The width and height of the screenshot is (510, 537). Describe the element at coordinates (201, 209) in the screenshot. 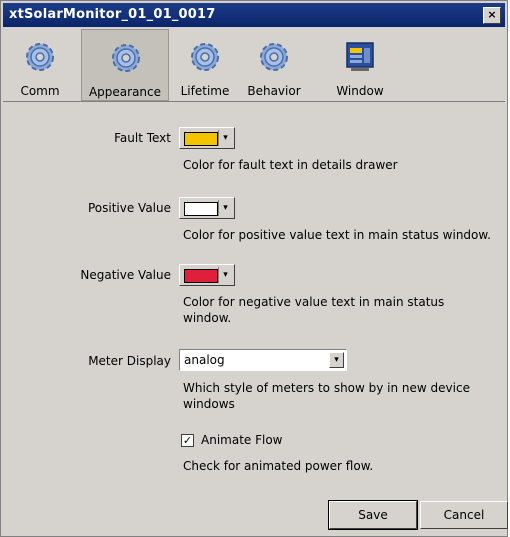

I see `positive-value-swatch` at that location.